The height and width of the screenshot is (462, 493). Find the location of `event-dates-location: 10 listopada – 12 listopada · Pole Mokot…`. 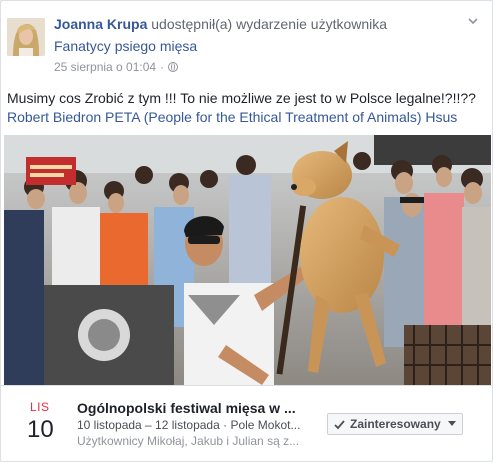

event-dates-location: 10 listopada – 12 listopada · Pole Mokot… is located at coordinates (189, 425).